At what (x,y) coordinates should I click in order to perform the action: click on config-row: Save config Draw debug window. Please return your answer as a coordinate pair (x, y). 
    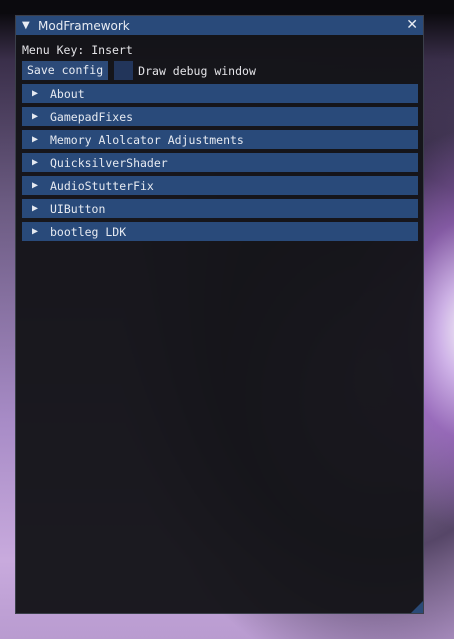
    Looking at the image, I should click on (220, 70).